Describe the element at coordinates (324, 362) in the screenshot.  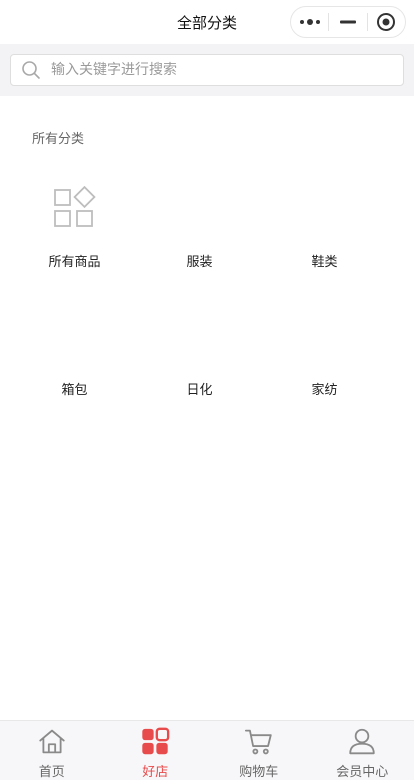
I see `category-item-home-textiles: 家纺` at that location.